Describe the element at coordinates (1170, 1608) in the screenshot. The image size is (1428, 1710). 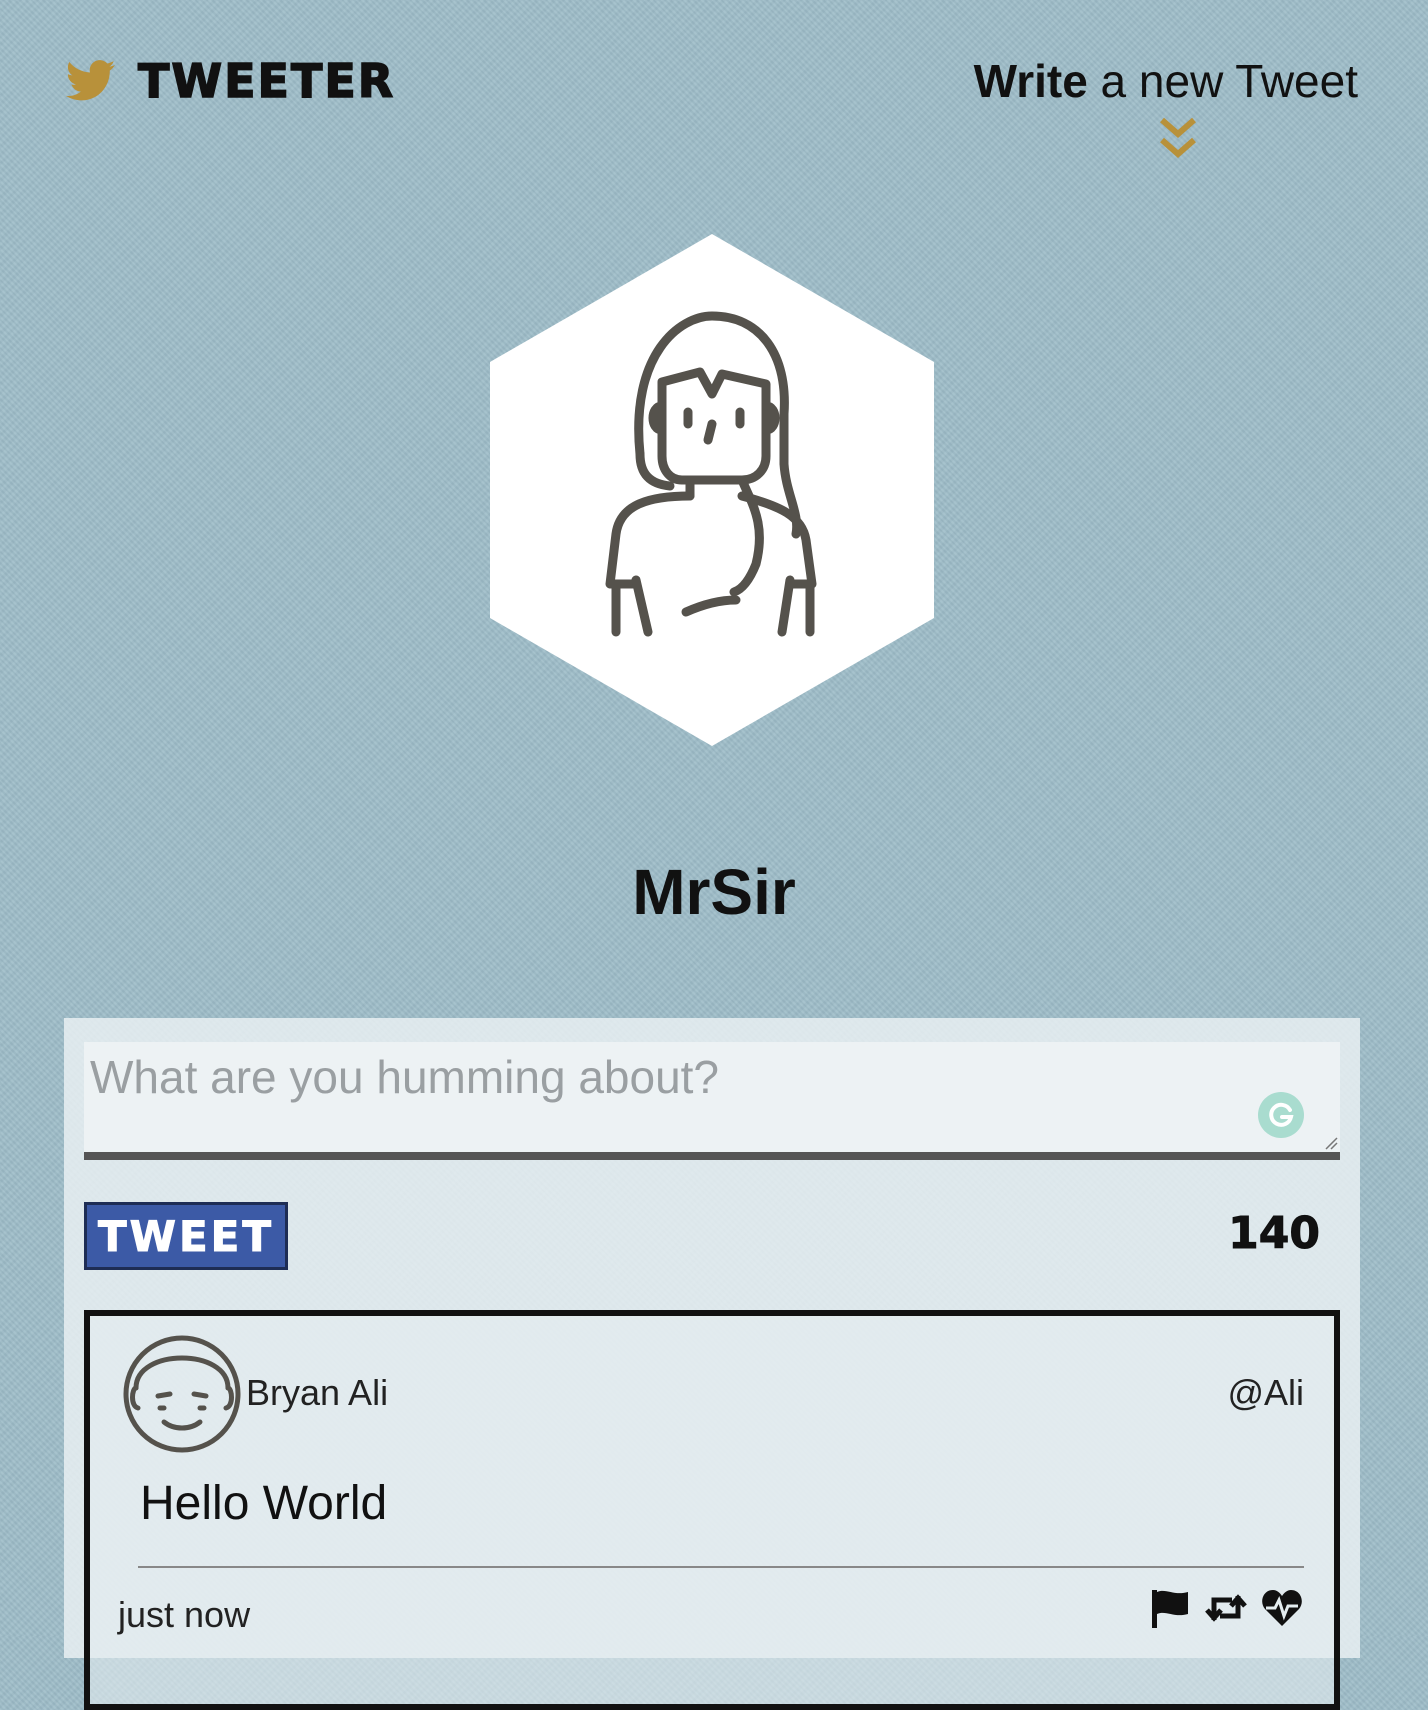
I see `flag-icon` at that location.